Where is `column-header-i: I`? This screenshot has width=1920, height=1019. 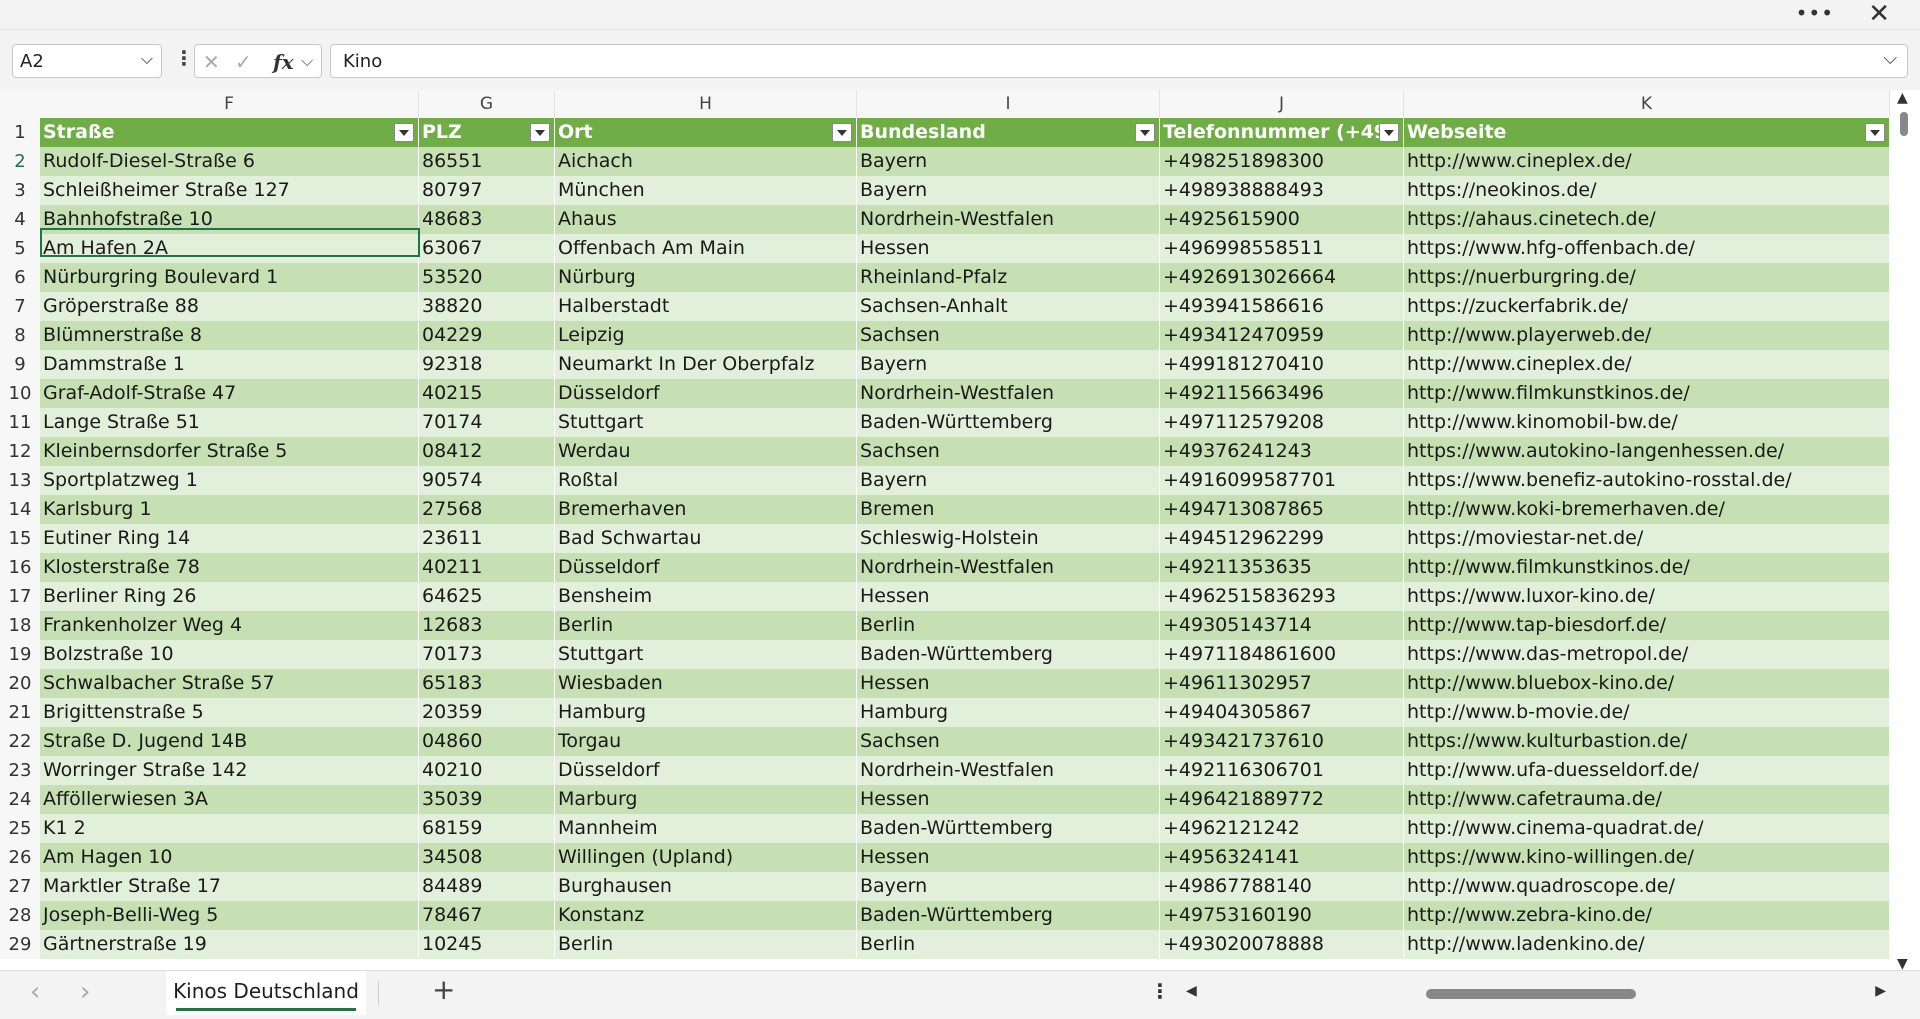 column-header-i: I is located at coordinates (1008, 104).